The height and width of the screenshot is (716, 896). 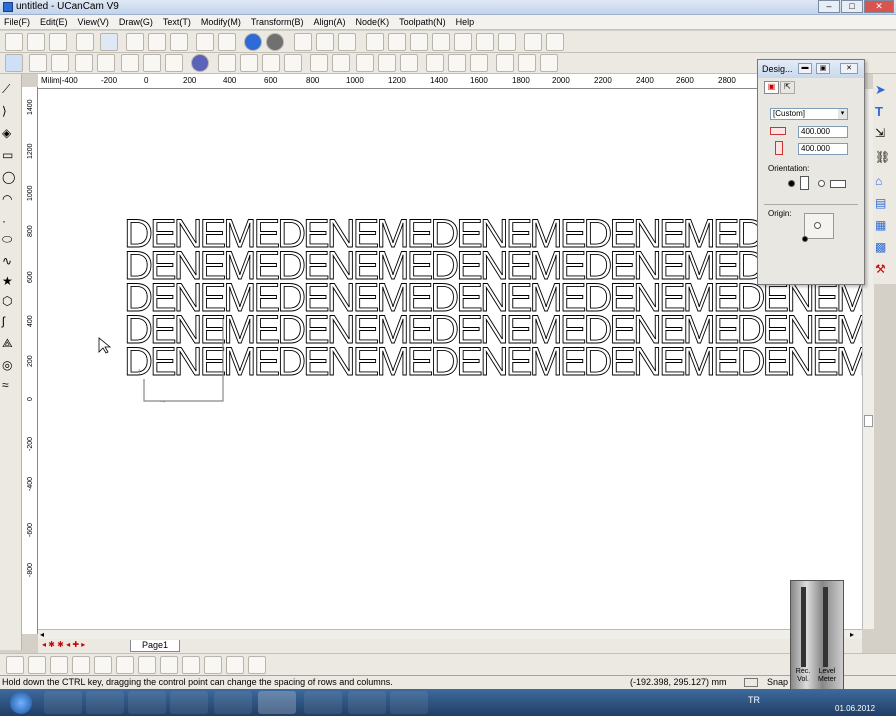 What do you see at coordinates (409, 702) in the screenshot?
I see `arrow-taskbar-icon` at bounding box center [409, 702].